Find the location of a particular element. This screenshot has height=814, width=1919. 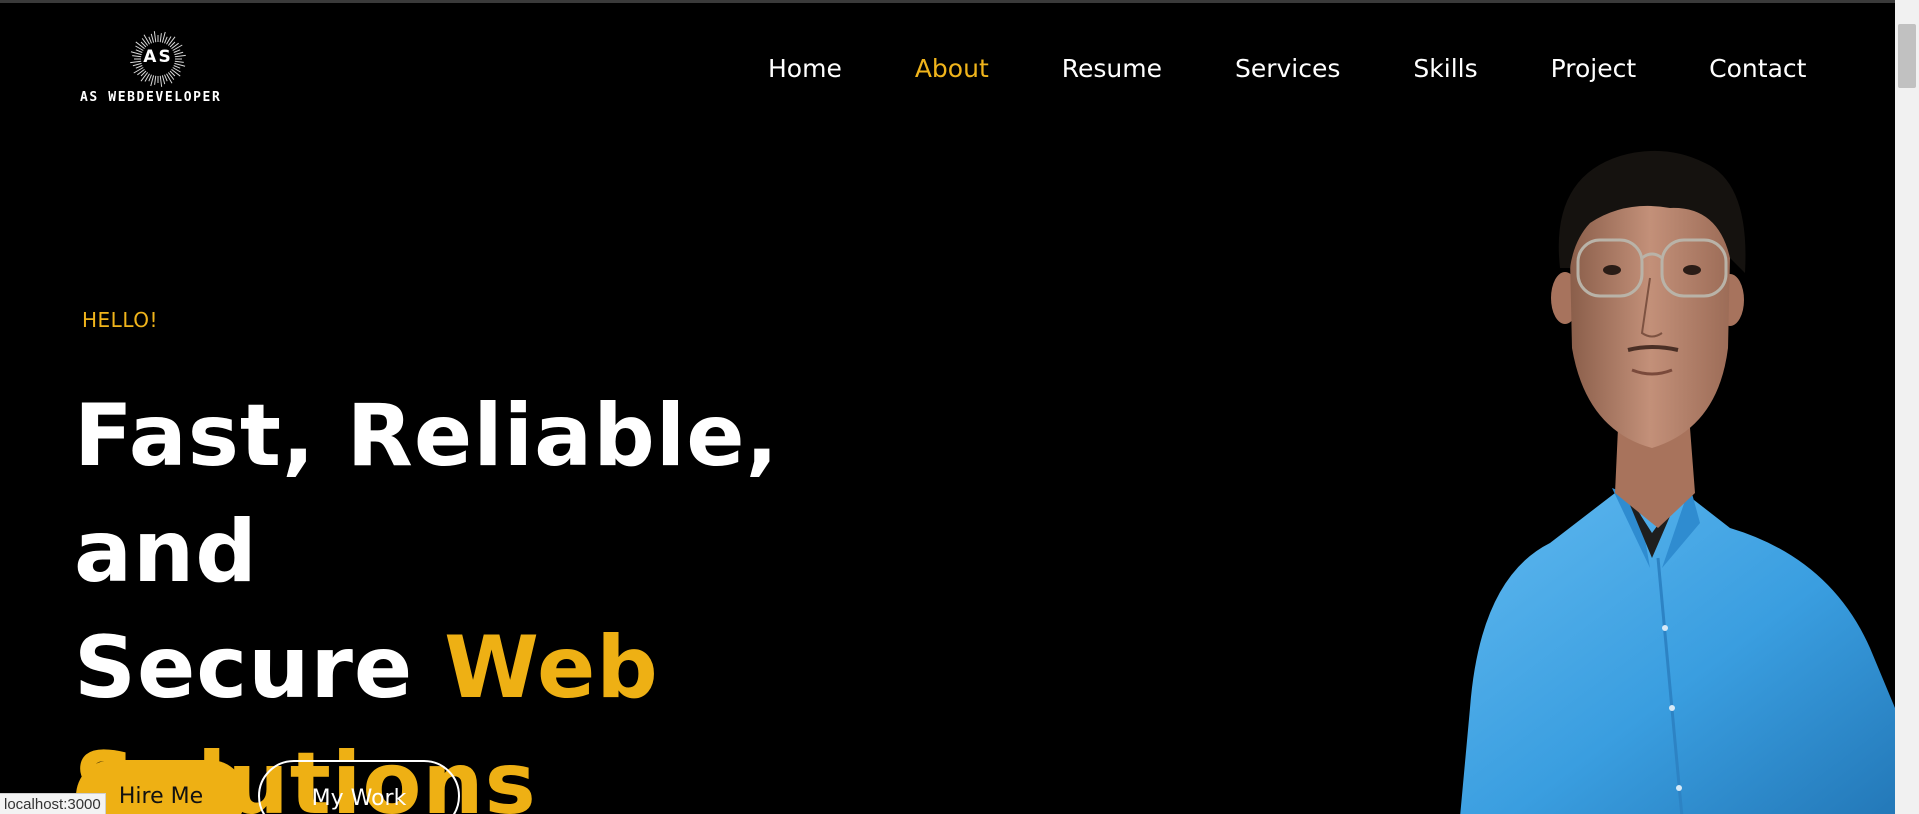

headline-line-2-white: Secure is located at coordinates (259, 668).